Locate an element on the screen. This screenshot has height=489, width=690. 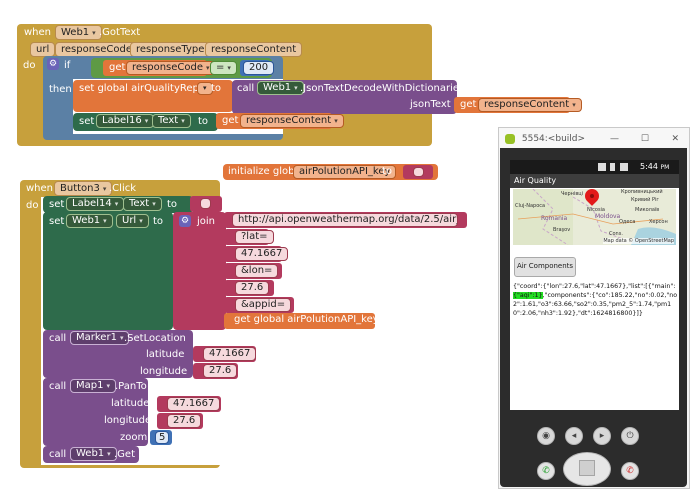
aqi-highlight: {"aqi":1} is located at coordinates (528, 295).